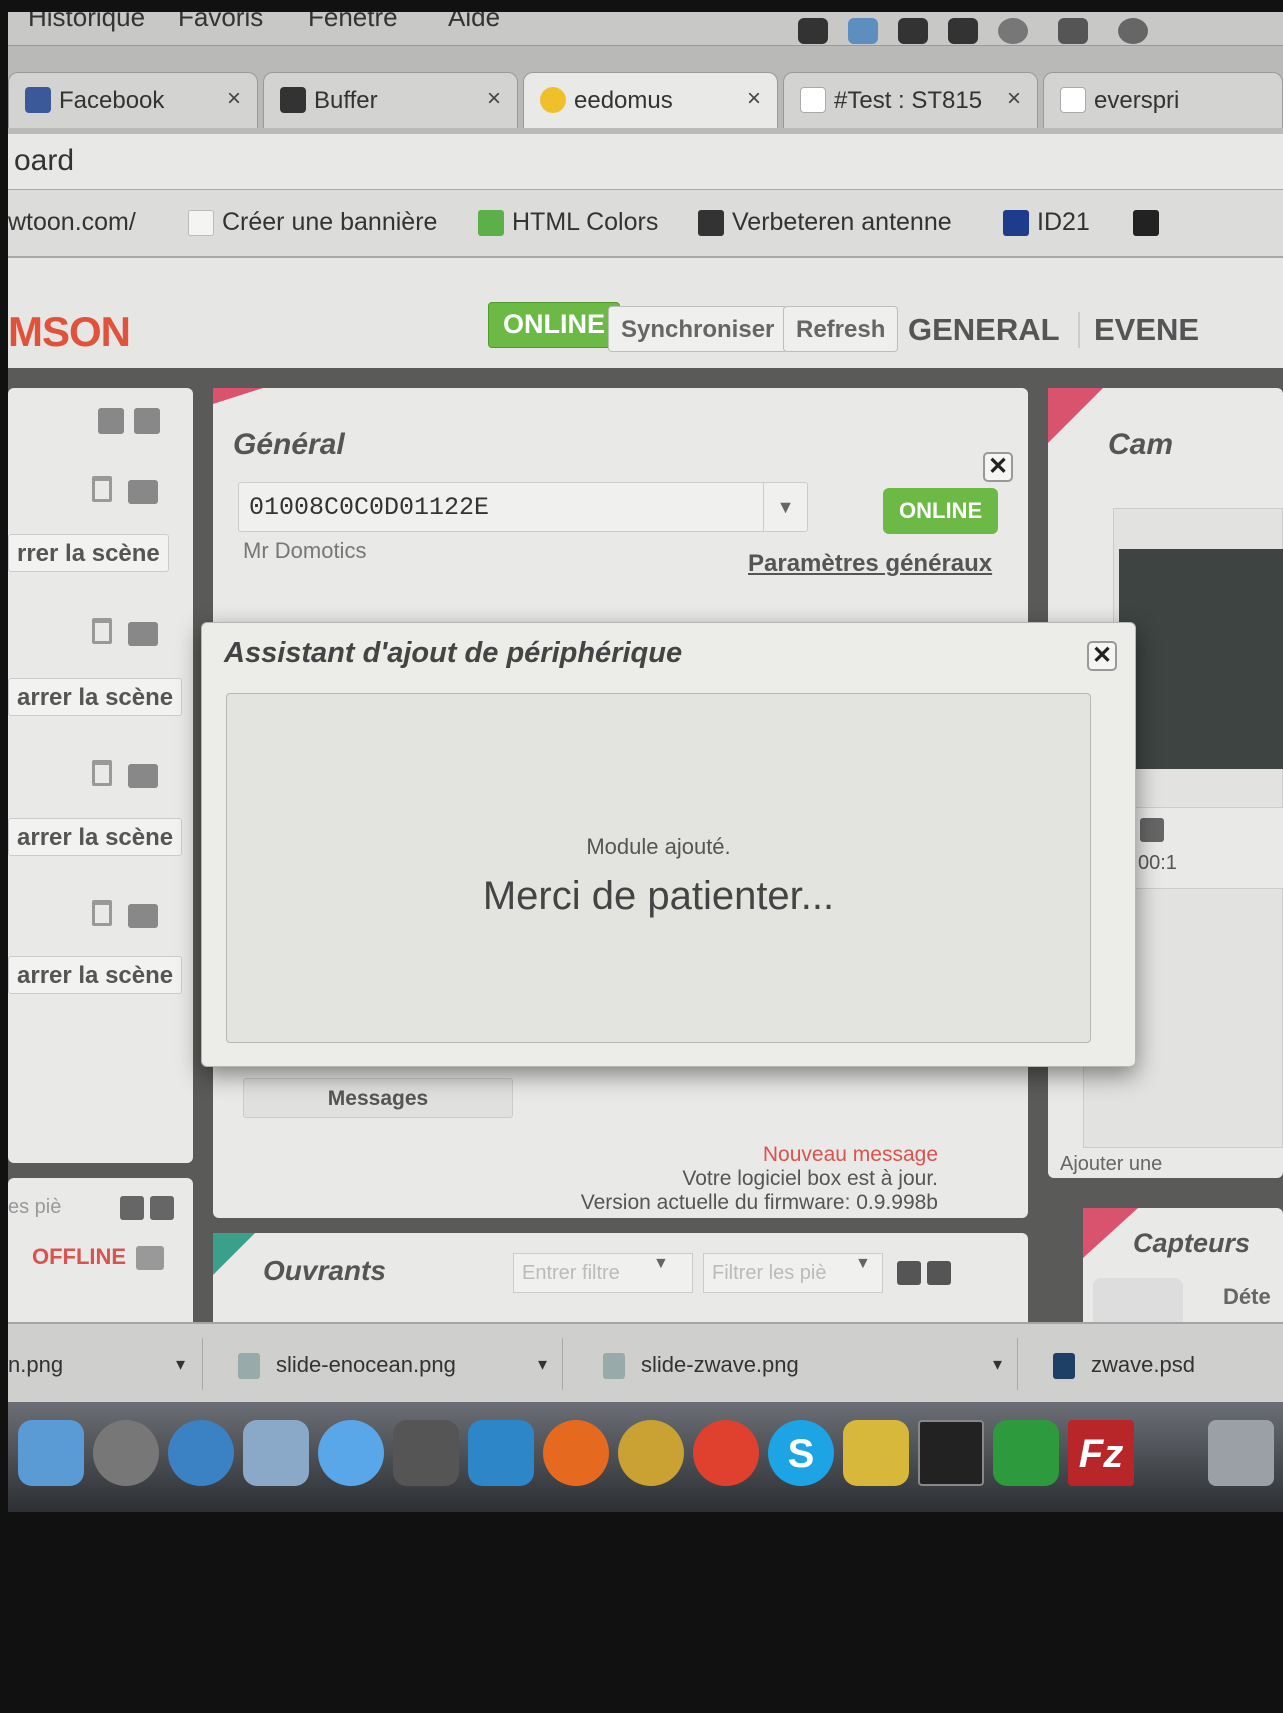 This screenshot has height=1713, width=1283. I want to click on menu-fenetre: Fenêtre, so click(353, 22).